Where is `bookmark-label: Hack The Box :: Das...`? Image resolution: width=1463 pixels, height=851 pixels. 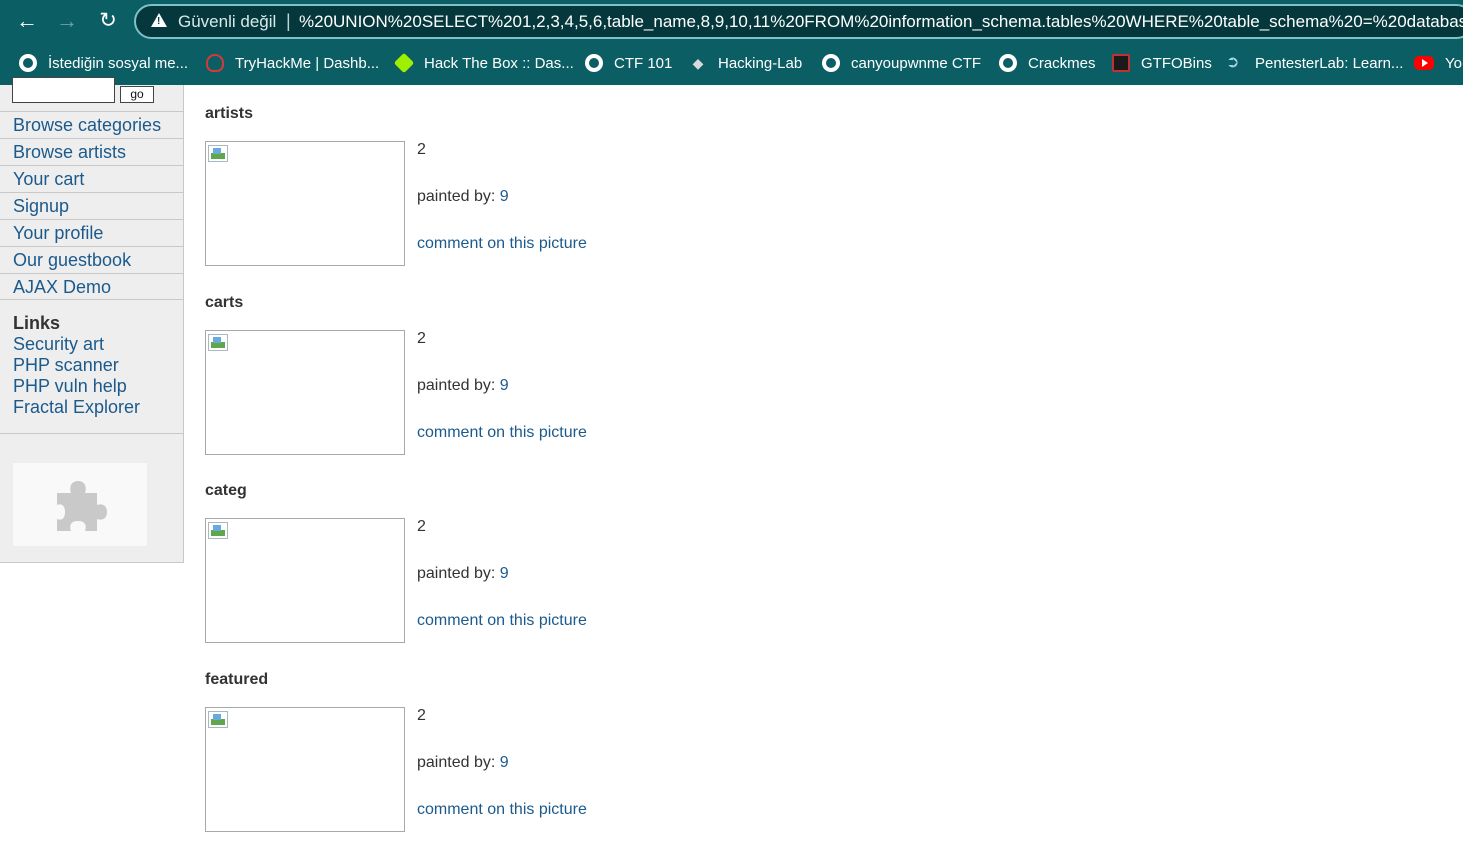 bookmark-label: Hack The Box :: Das... is located at coordinates (499, 63).